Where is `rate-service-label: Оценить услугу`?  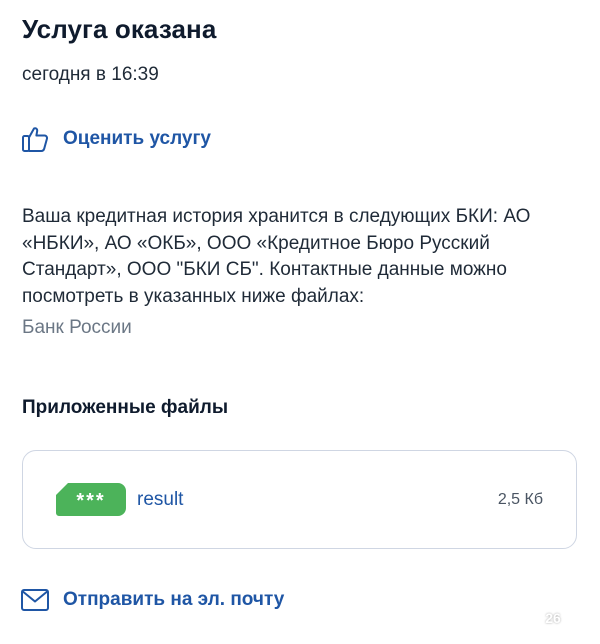 rate-service-label: Оценить услугу is located at coordinates (137, 138).